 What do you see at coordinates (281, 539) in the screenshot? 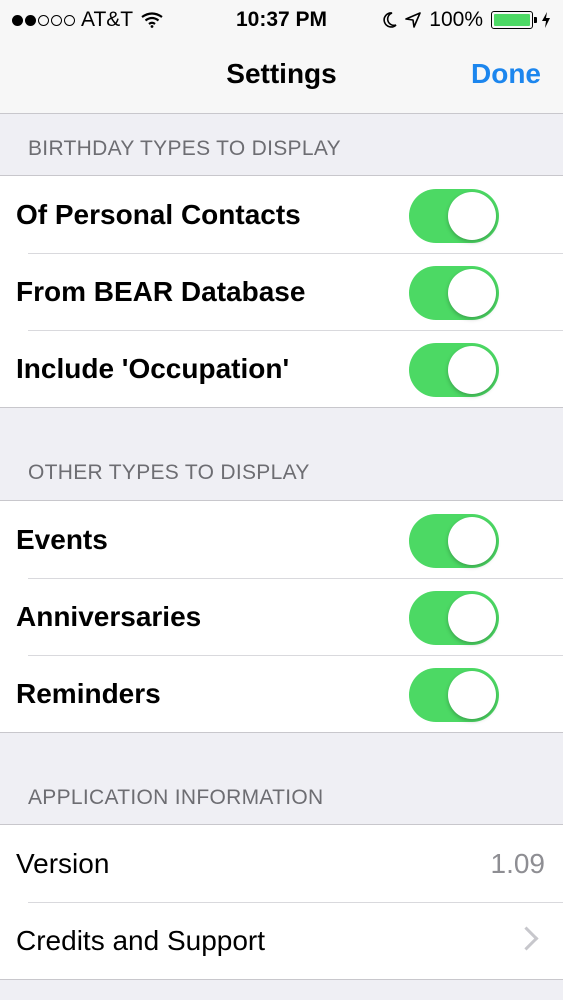
I see `row-events: Events` at bounding box center [281, 539].